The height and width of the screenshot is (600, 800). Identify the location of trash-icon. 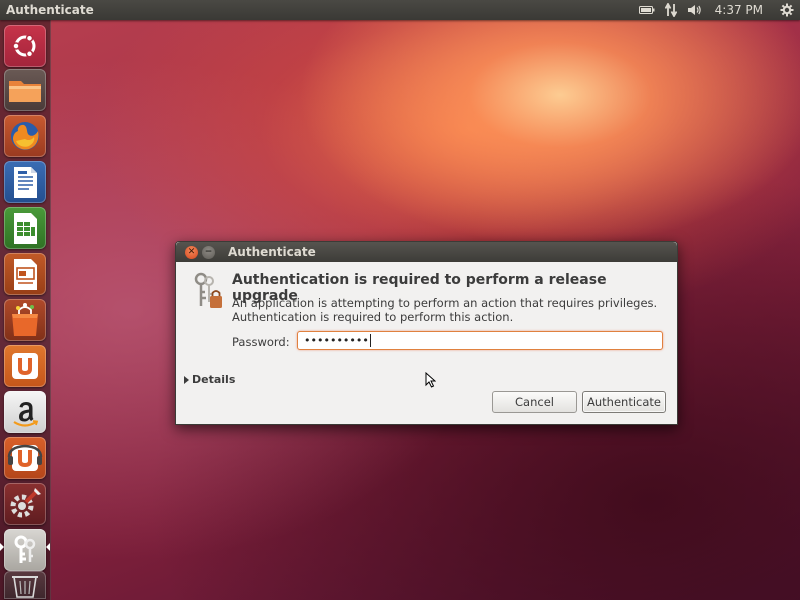
(25, 587).